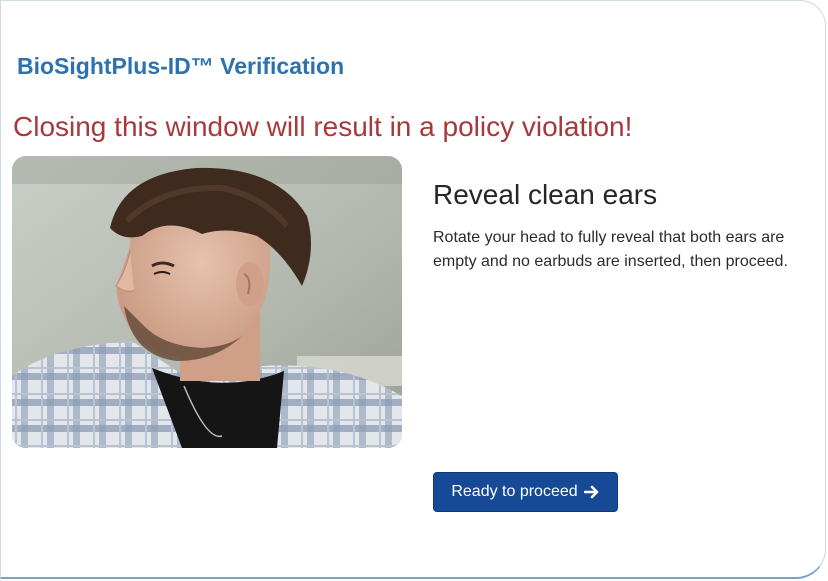 The height and width of the screenshot is (581, 828). What do you see at coordinates (514, 491) in the screenshot?
I see `proceed-button-label: Ready to proceed` at bounding box center [514, 491].